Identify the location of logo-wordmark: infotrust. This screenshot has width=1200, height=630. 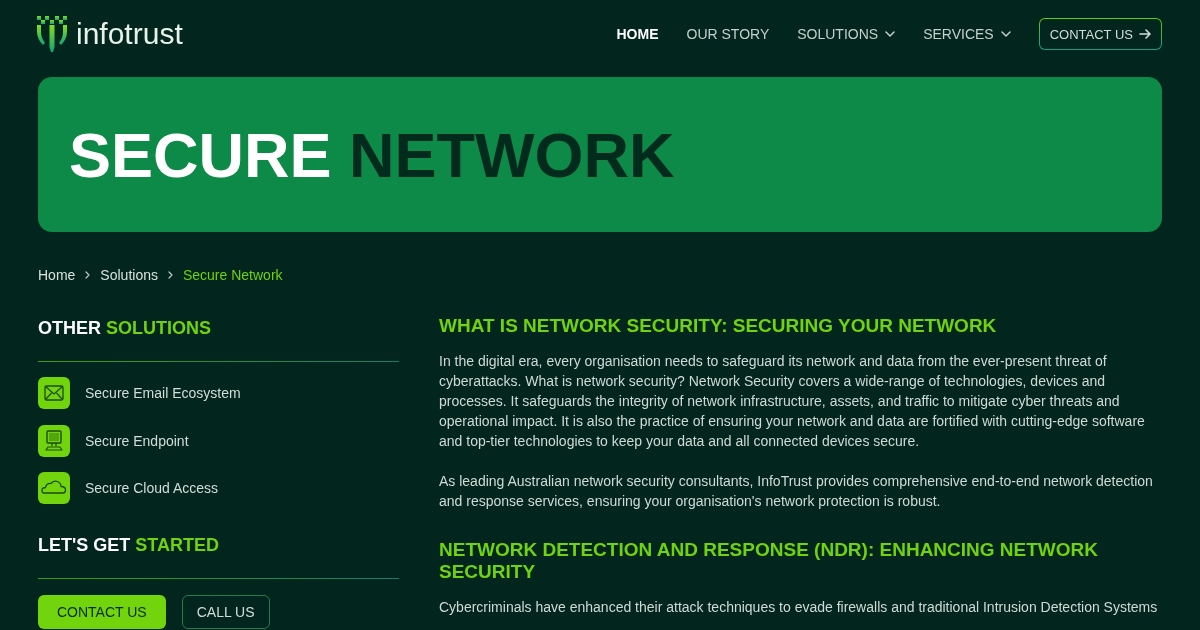
(129, 34).